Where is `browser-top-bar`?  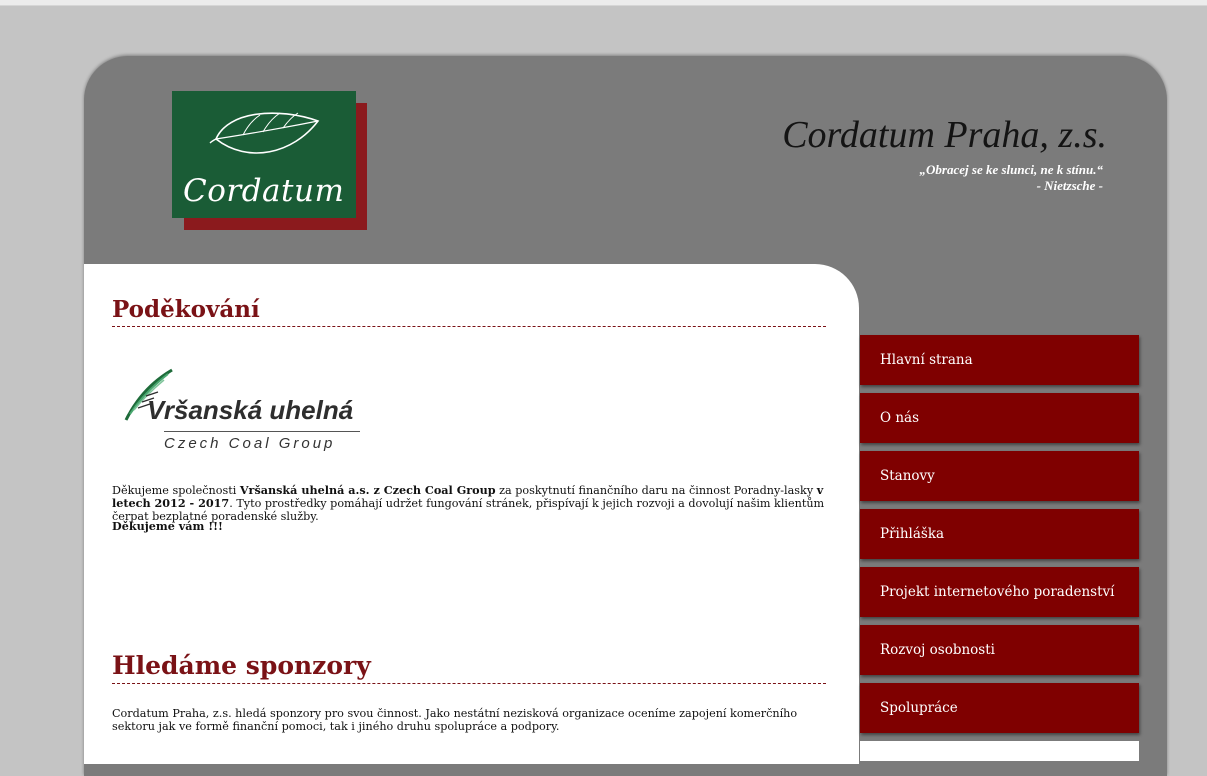
browser-top-bar is located at coordinates (603, 3).